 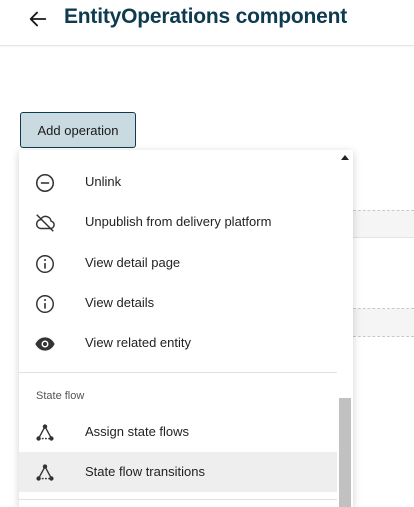 I want to click on menu-item-label: Unlink, so click(x=103, y=181).